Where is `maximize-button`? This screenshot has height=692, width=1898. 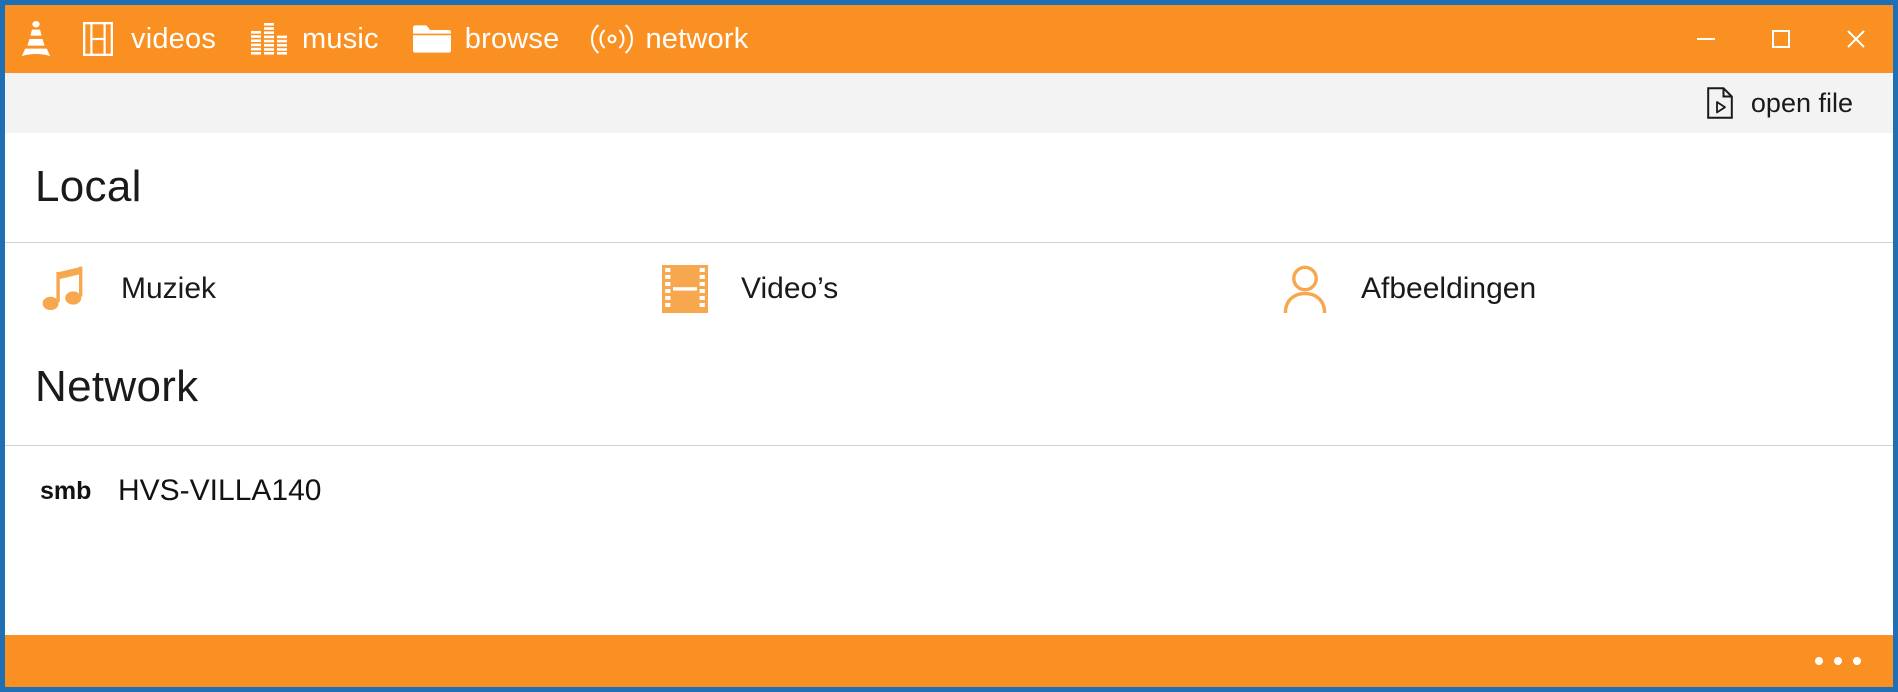
maximize-button is located at coordinates (1780, 39).